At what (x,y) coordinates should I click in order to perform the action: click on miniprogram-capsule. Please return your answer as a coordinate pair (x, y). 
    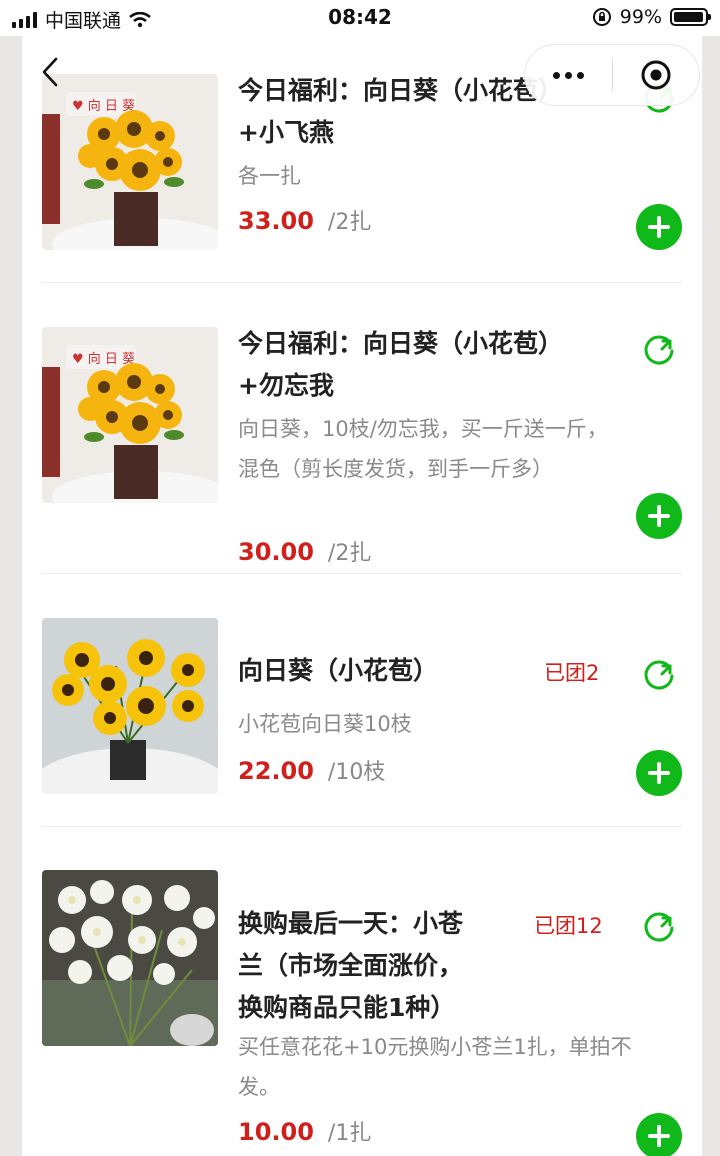
    Looking at the image, I should click on (612, 75).